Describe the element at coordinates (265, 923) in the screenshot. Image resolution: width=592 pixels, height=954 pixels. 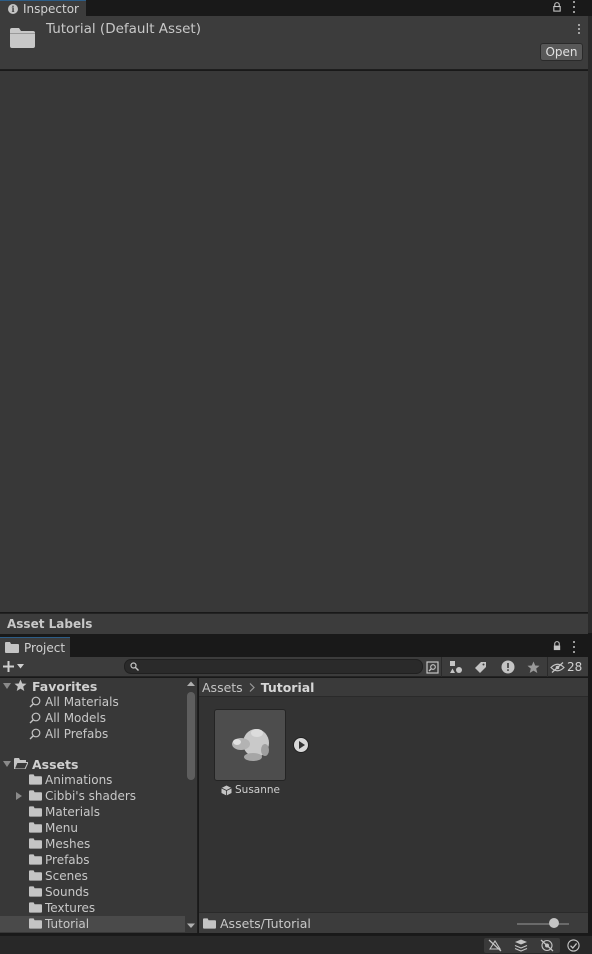
I see `footer-path-label: Assets/Tutorial` at that location.